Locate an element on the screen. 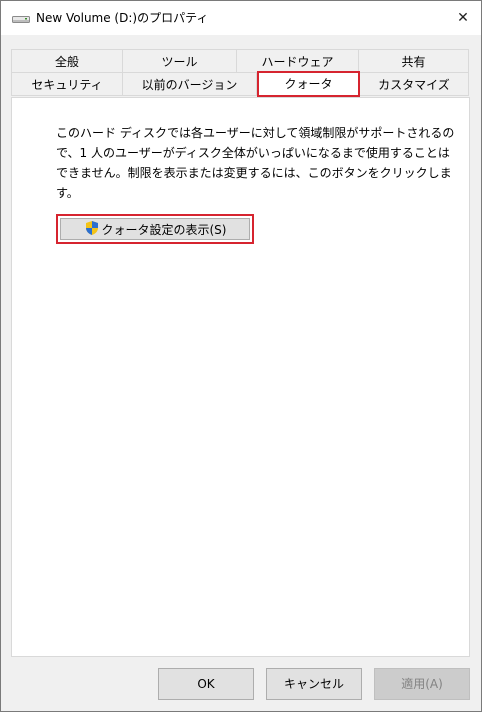  ok-button: OK is located at coordinates (206, 684).